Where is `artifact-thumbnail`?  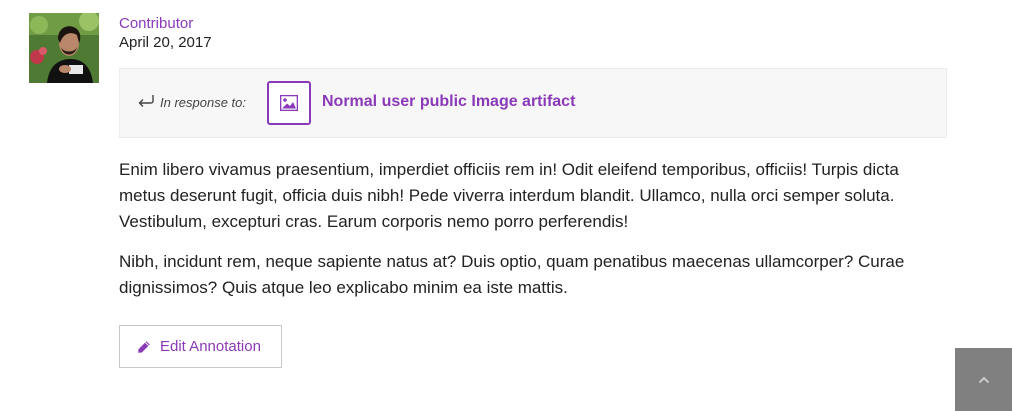 artifact-thumbnail is located at coordinates (289, 103).